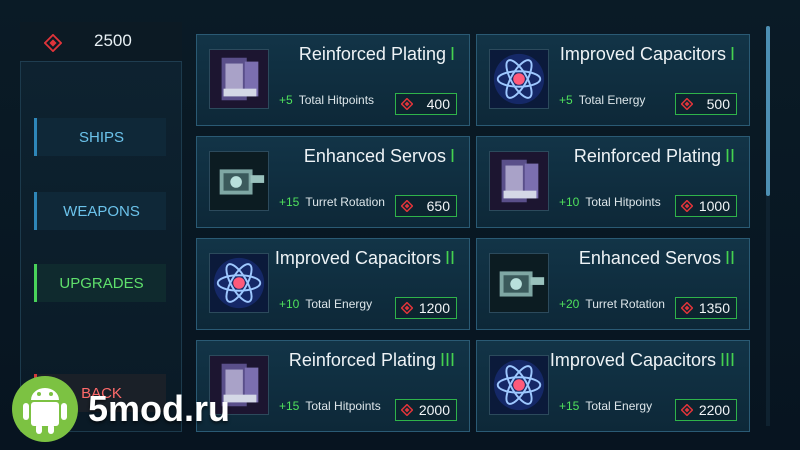 This screenshot has width=800, height=450. I want to click on upgrade-title: Improved Capacitors III, so click(642, 360).